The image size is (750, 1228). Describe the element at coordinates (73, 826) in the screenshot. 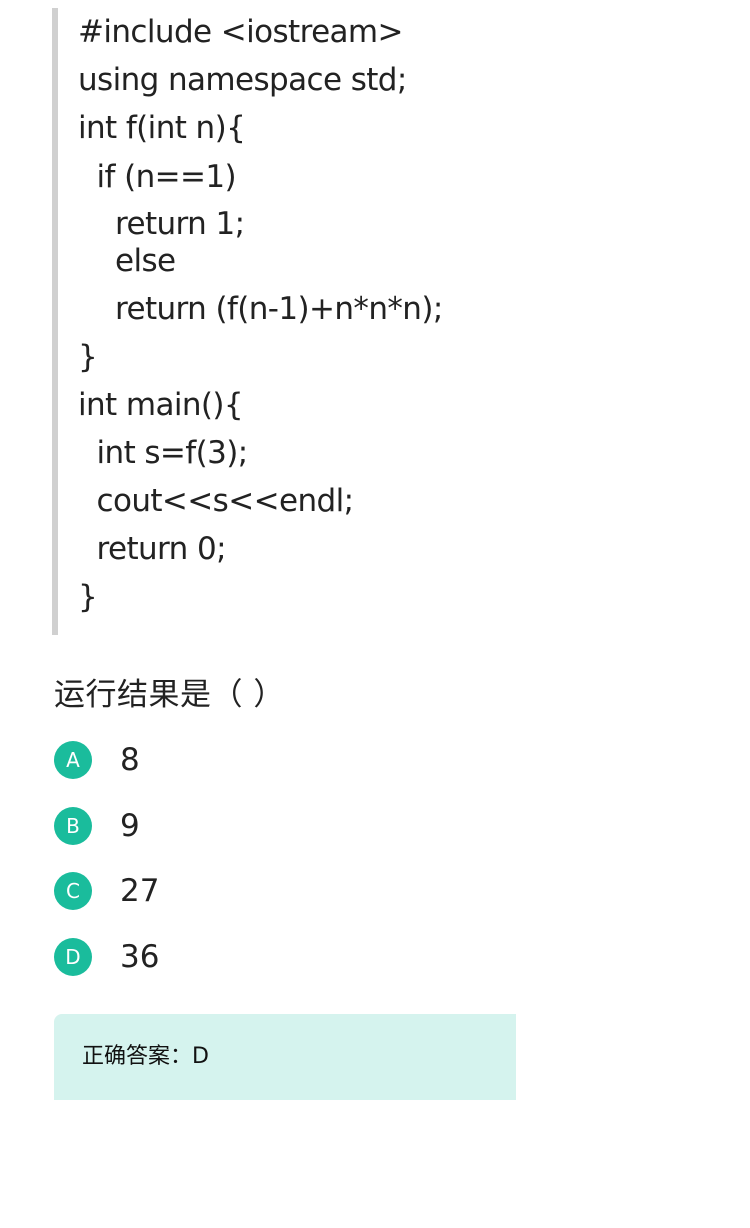

I see `option-letter-badge: B` at that location.